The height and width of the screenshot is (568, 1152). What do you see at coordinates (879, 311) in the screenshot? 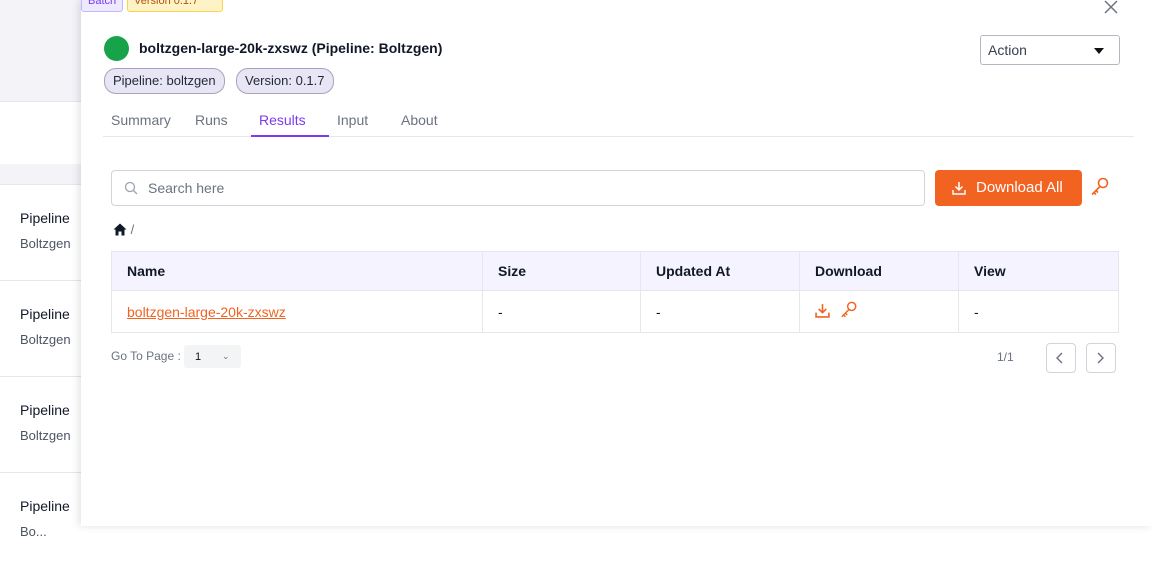
I see `download-cell` at bounding box center [879, 311].